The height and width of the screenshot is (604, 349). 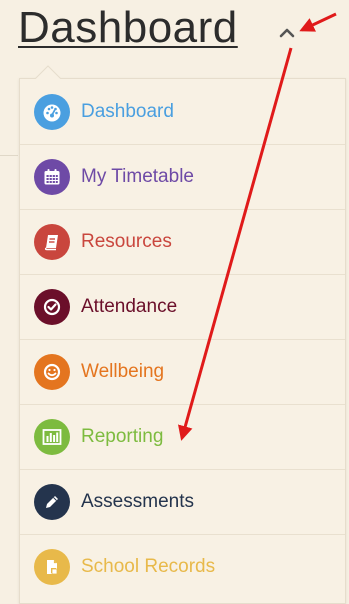 I want to click on menu-item-label: Attendance, so click(x=129, y=306).